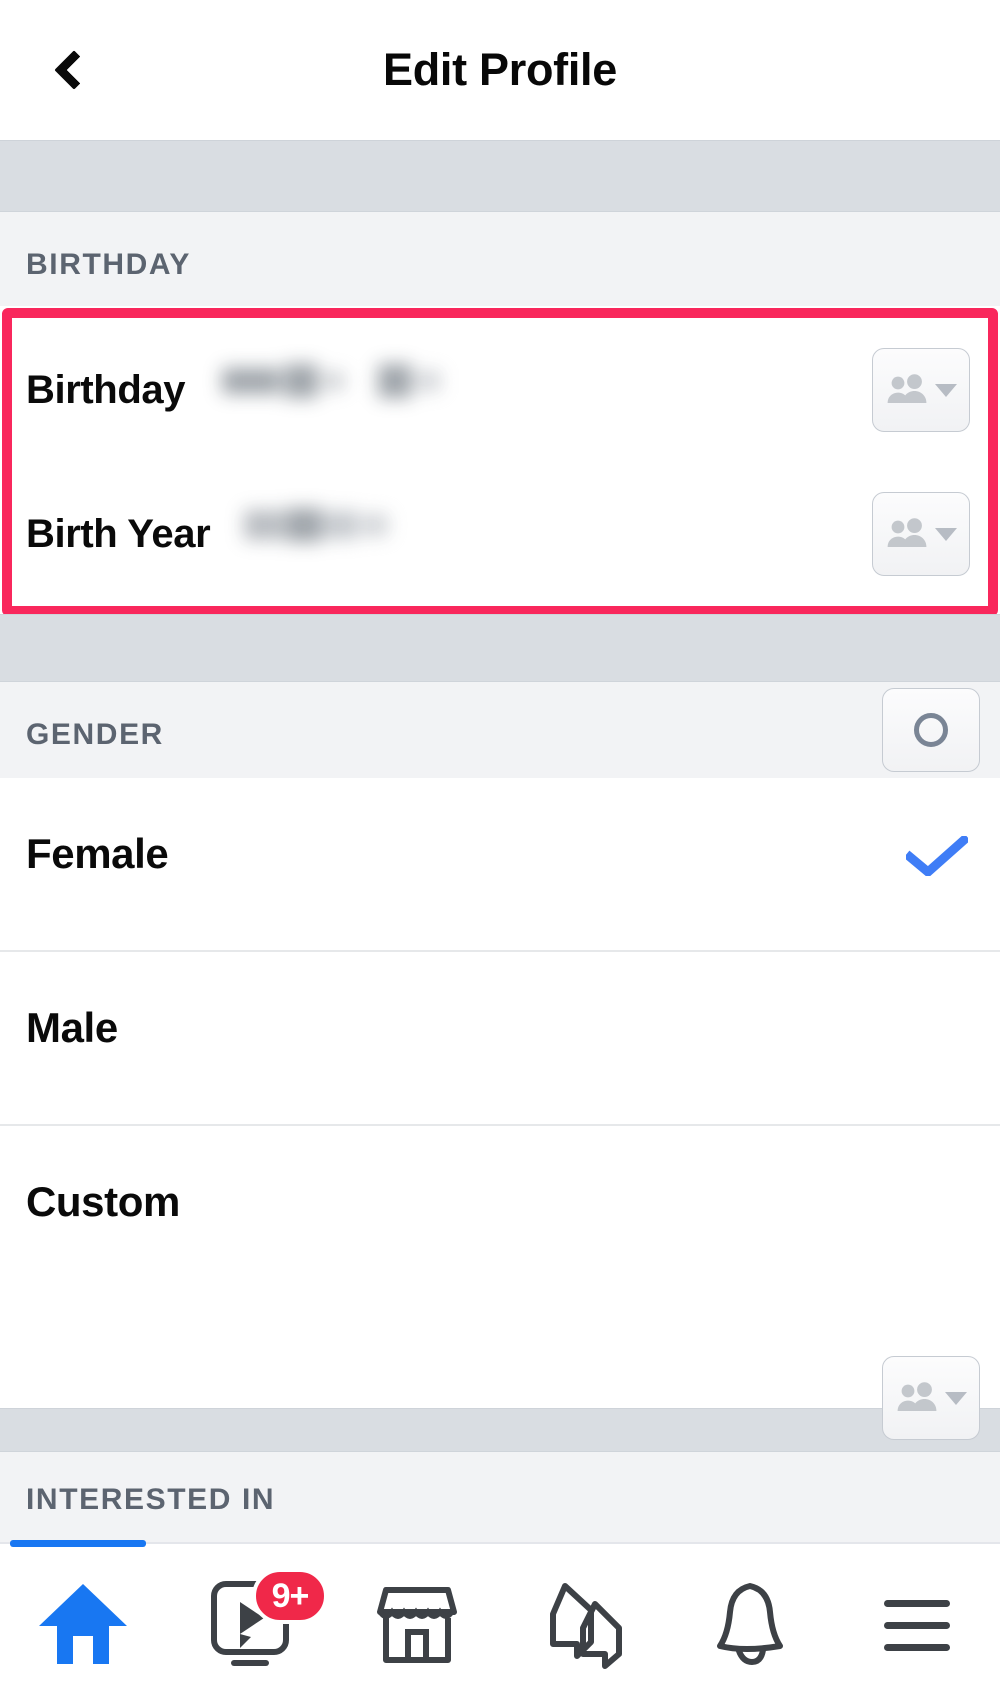 The height and width of the screenshot is (1702, 1000). I want to click on birth-year-row: Birth Year, so click(500, 534).